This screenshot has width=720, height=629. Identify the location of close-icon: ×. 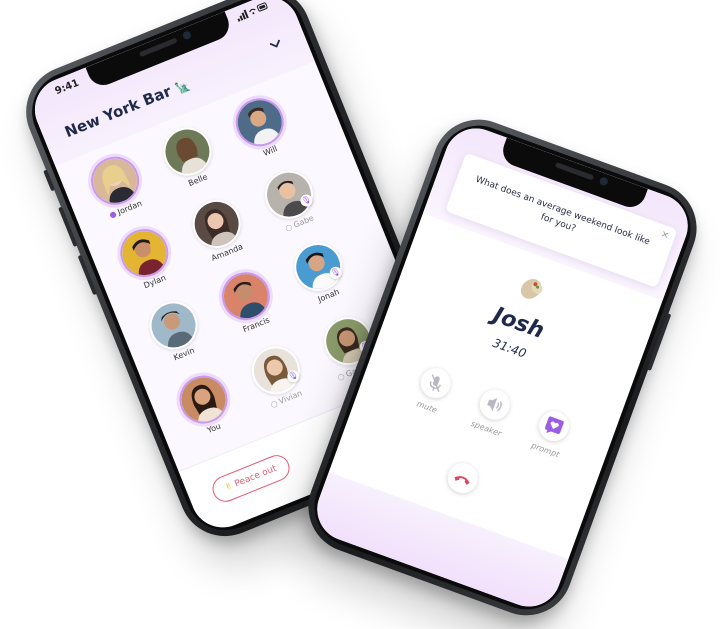
(665, 234).